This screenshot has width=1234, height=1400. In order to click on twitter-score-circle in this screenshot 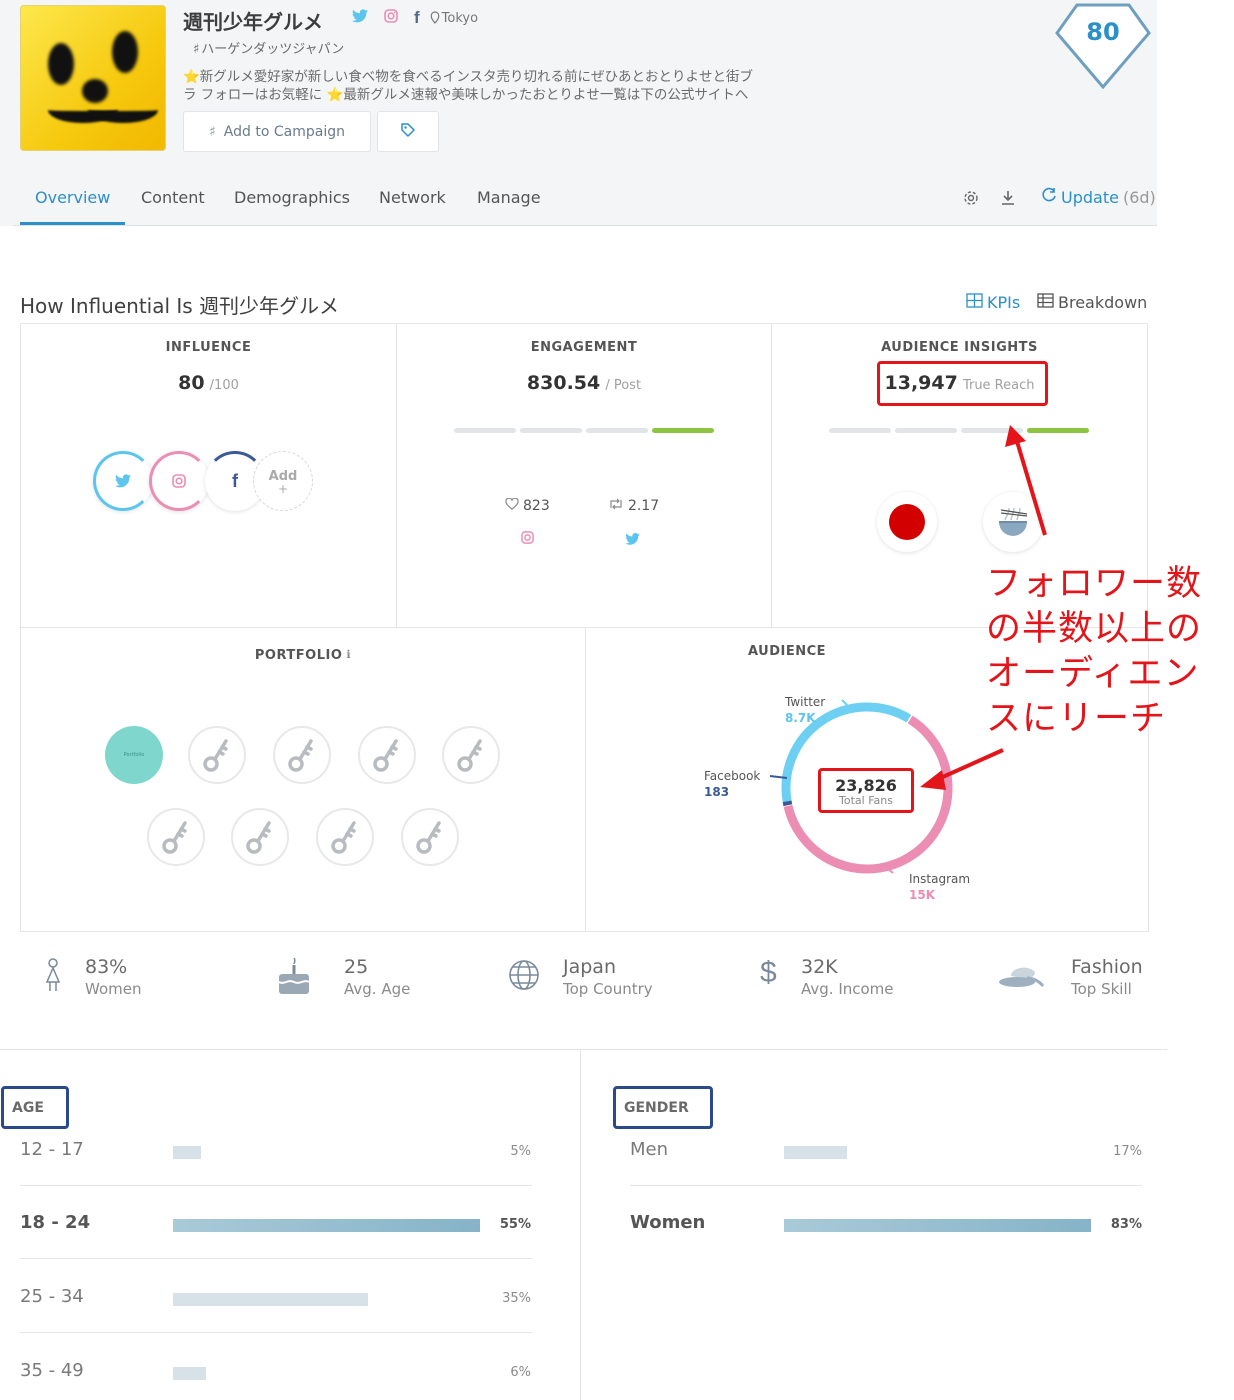, I will do `click(123, 481)`.